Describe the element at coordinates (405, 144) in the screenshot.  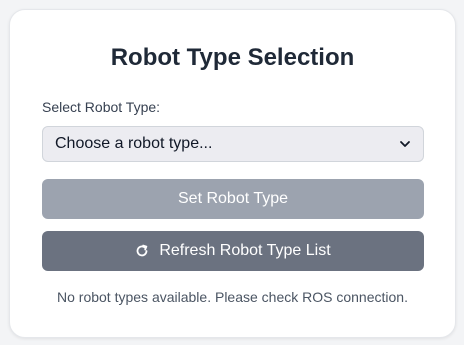
I see `chevron-down-icon` at that location.